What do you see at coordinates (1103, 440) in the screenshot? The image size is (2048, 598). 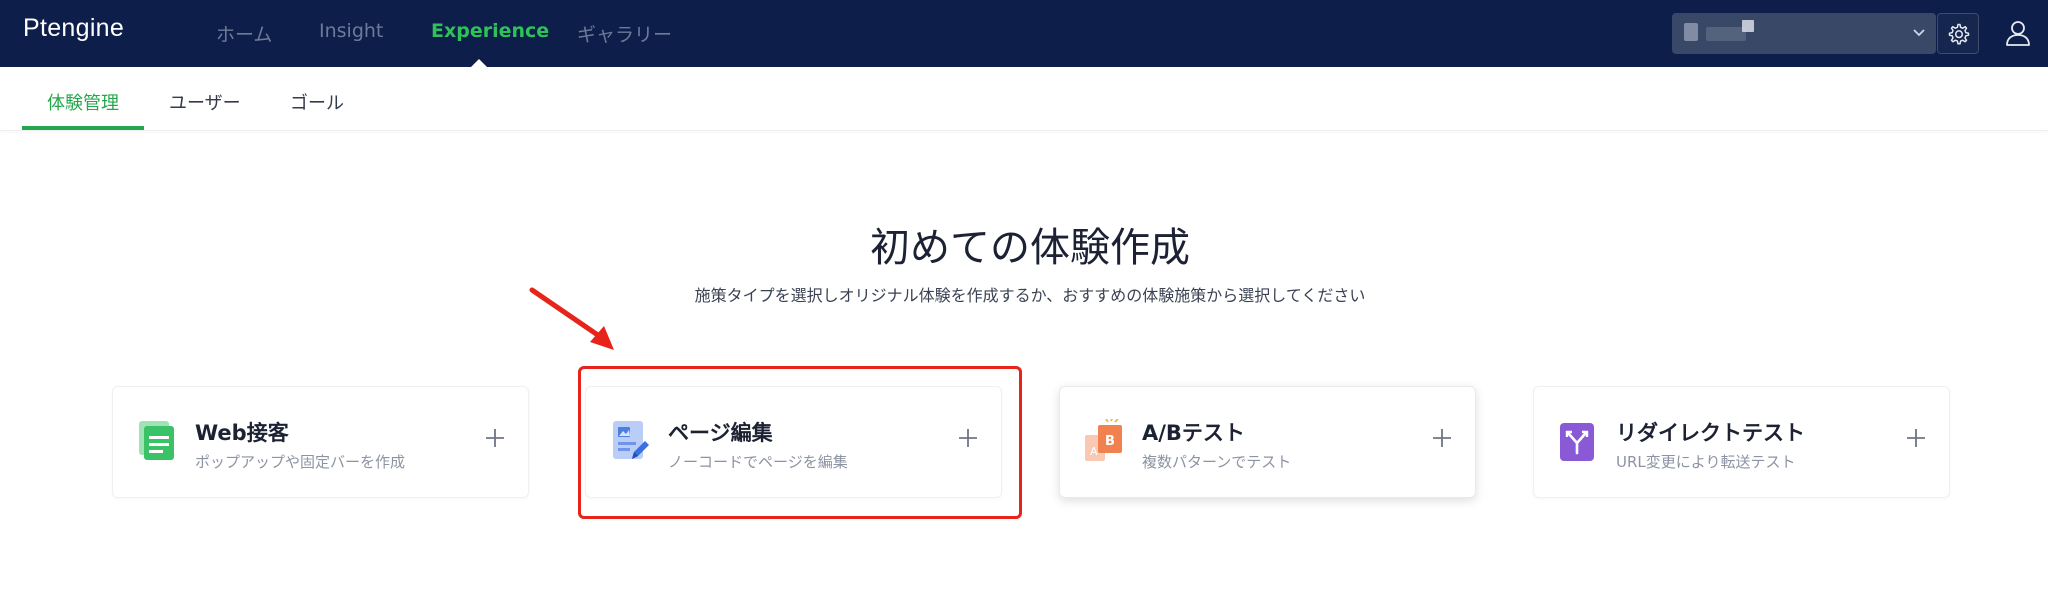 I see `ab-test-icon: A B` at bounding box center [1103, 440].